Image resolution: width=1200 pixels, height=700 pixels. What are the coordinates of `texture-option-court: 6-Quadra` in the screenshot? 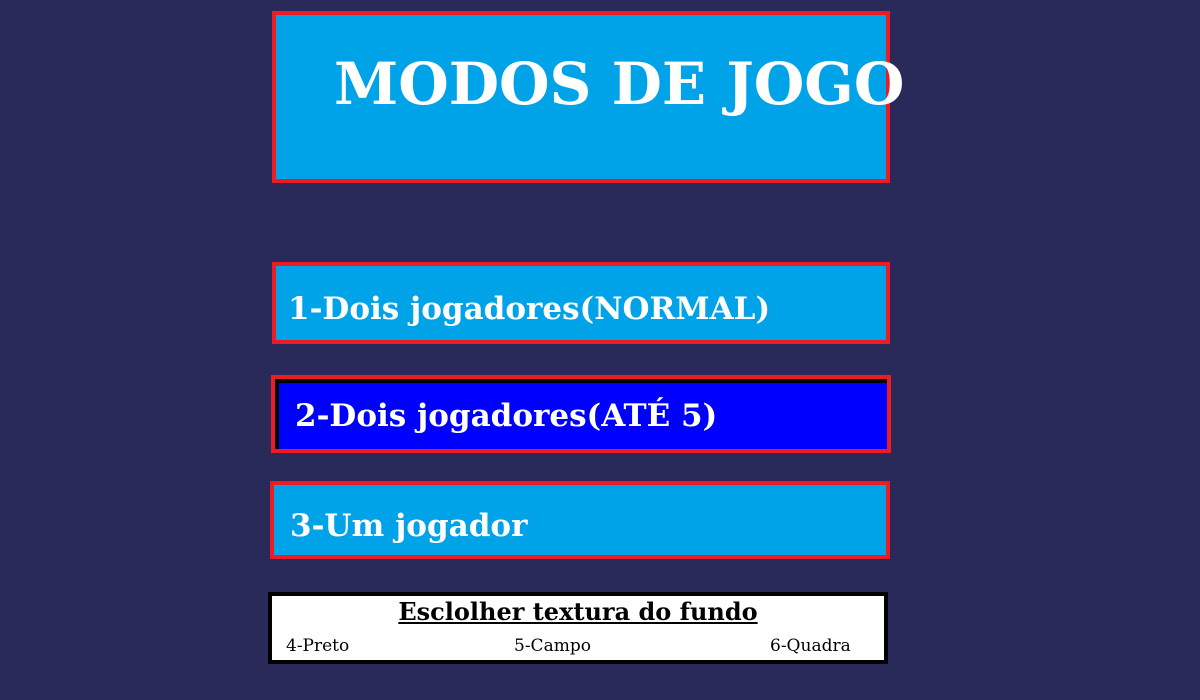 It's located at (810, 646).